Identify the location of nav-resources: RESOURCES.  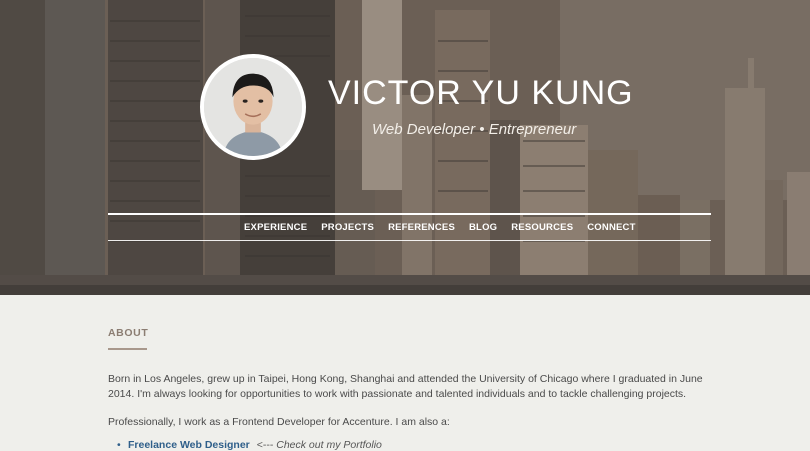
(542, 227).